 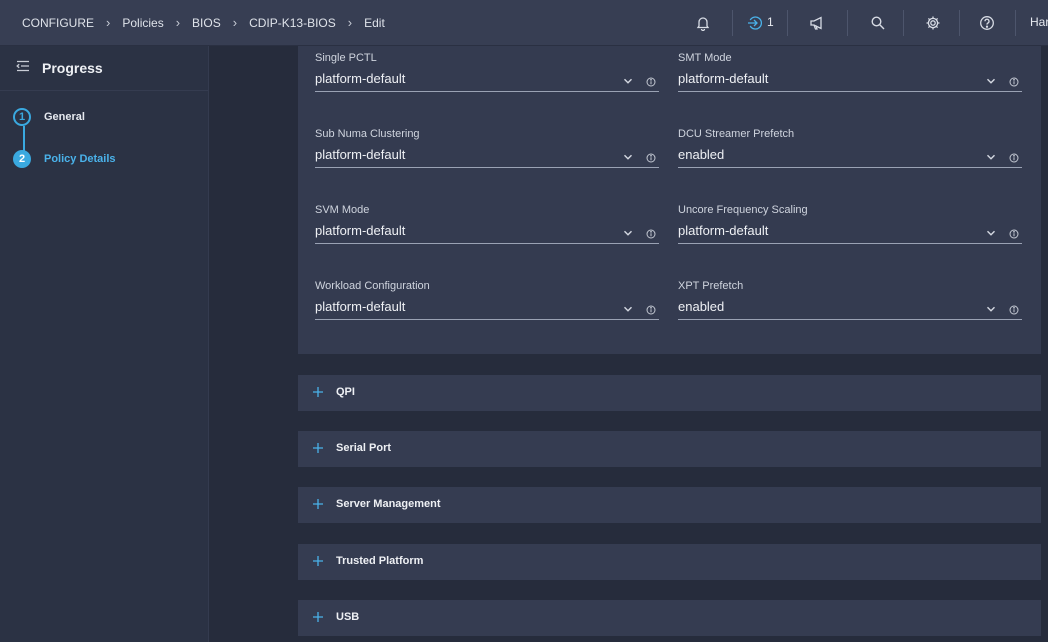 What do you see at coordinates (703, 23) in the screenshot?
I see `bell-icon` at bounding box center [703, 23].